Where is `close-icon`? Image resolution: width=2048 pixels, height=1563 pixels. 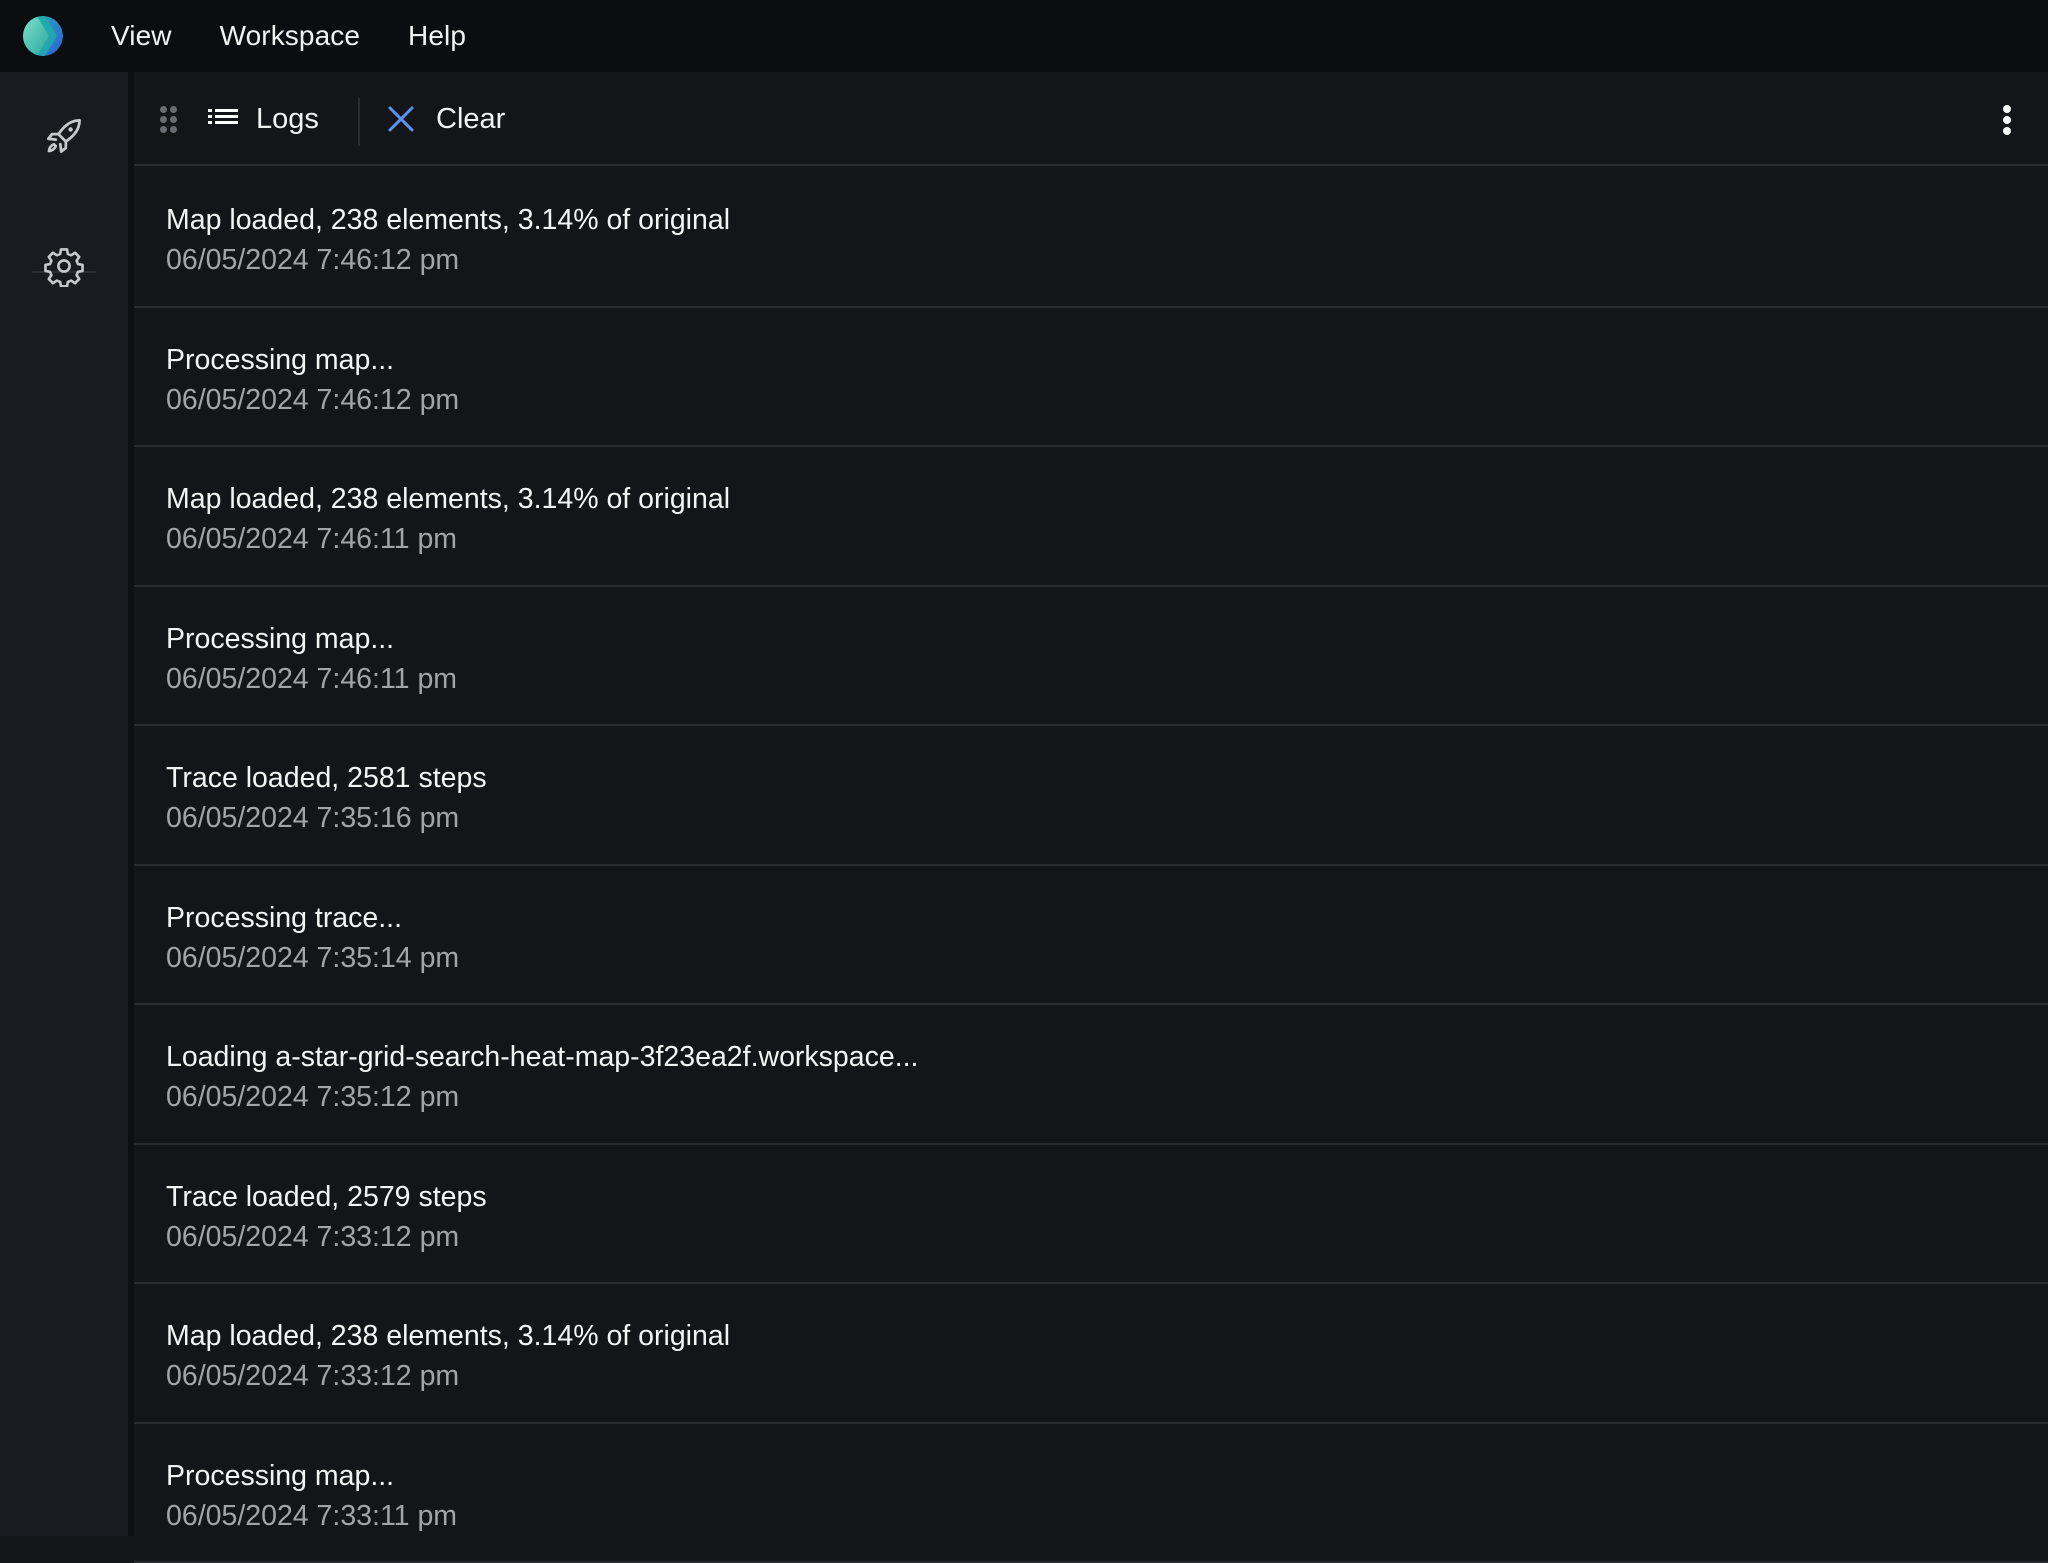
close-icon is located at coordinates (401, 119).